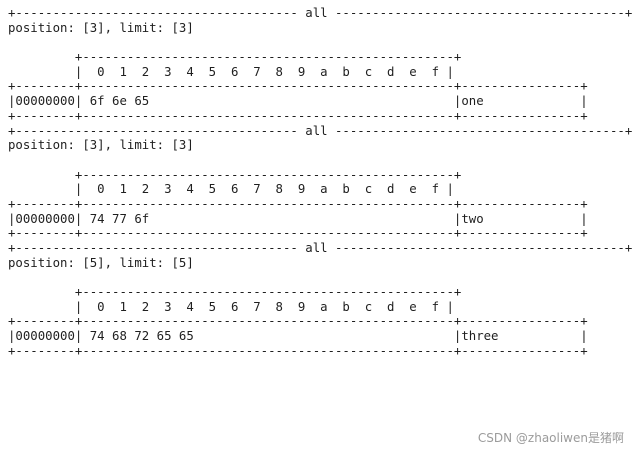 This screenshot has width=636, height=454. What do you see at coordinates (298, 336) in the screenshot?
I see `hex-data-row: |00000000| 74 68 72 65 65 |three |` at bounding box center [298, 336].